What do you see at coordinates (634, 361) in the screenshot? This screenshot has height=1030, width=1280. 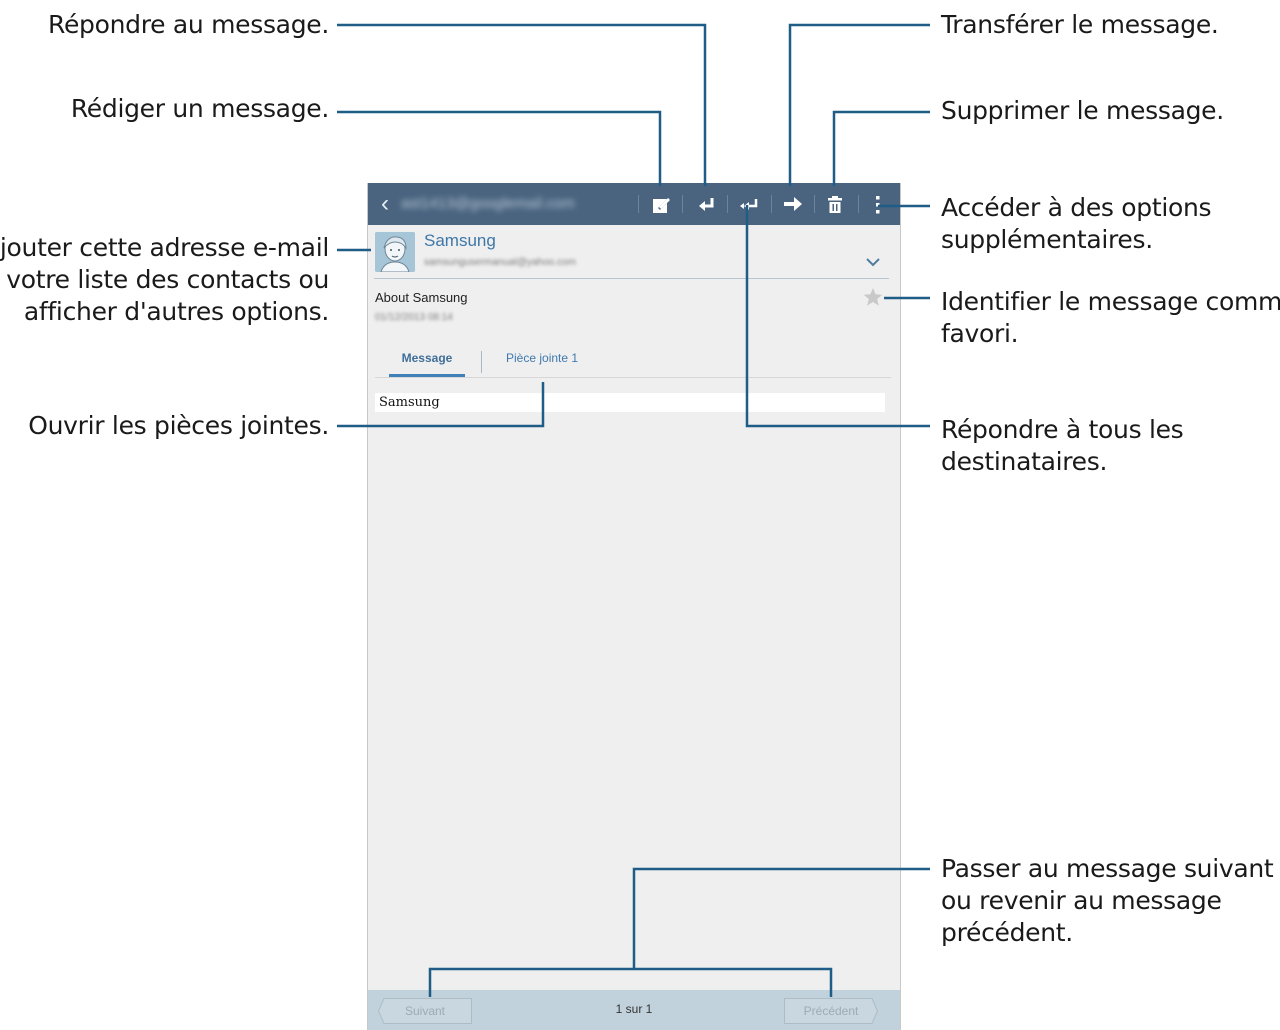 I see `message-tabs: Message Pièce jointe 1` at bounding box center [634, 361].